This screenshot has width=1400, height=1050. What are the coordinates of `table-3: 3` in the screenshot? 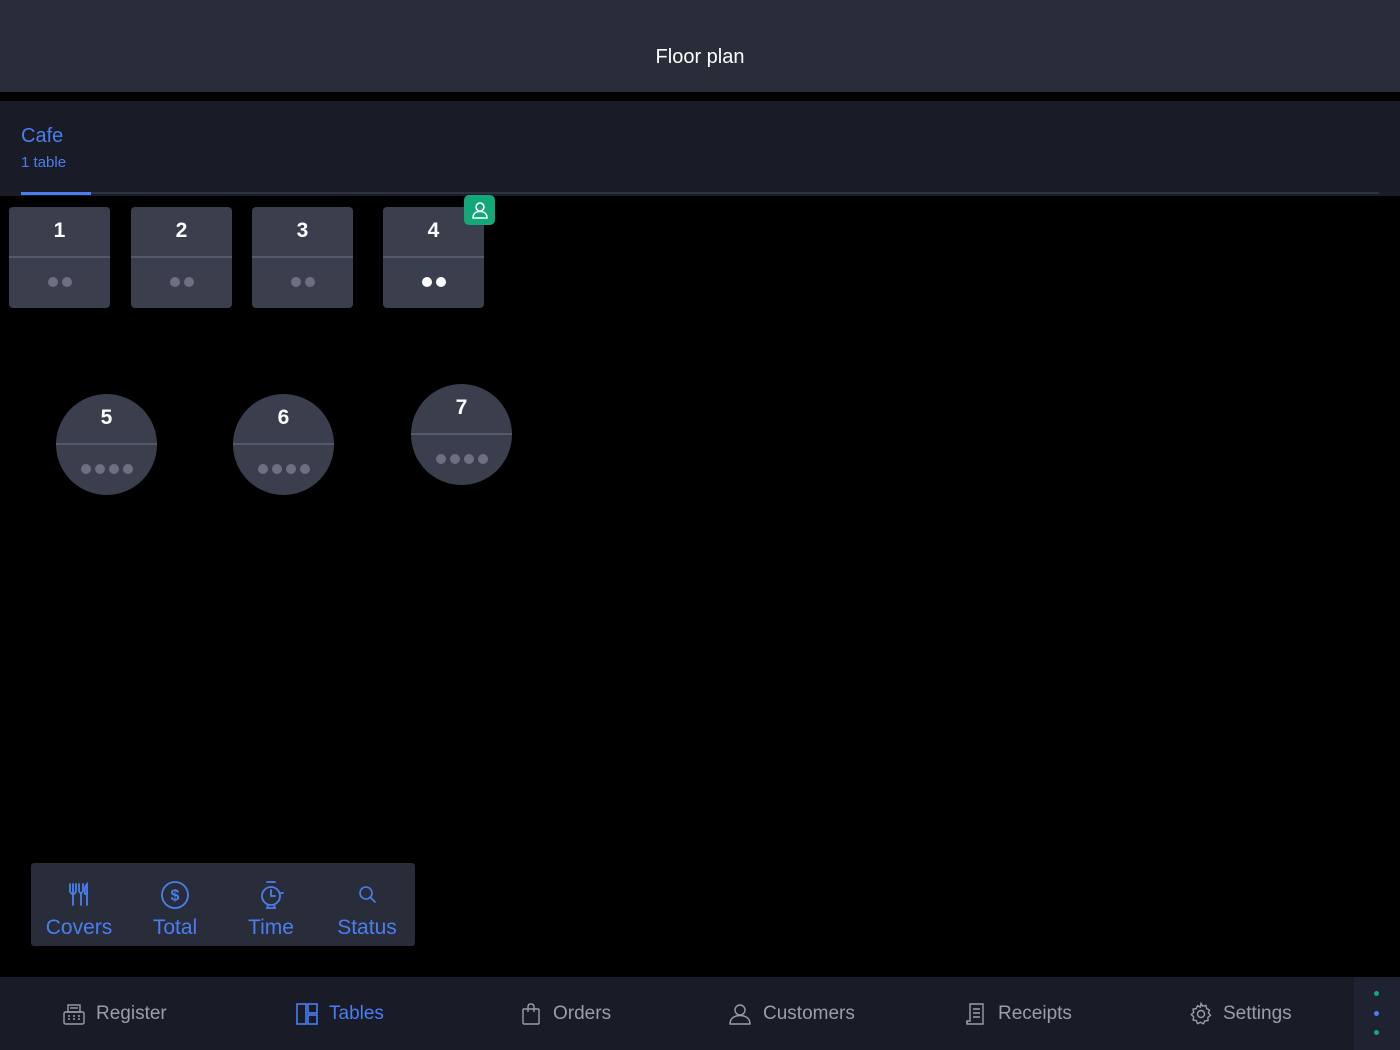 It's located at (302, 257).